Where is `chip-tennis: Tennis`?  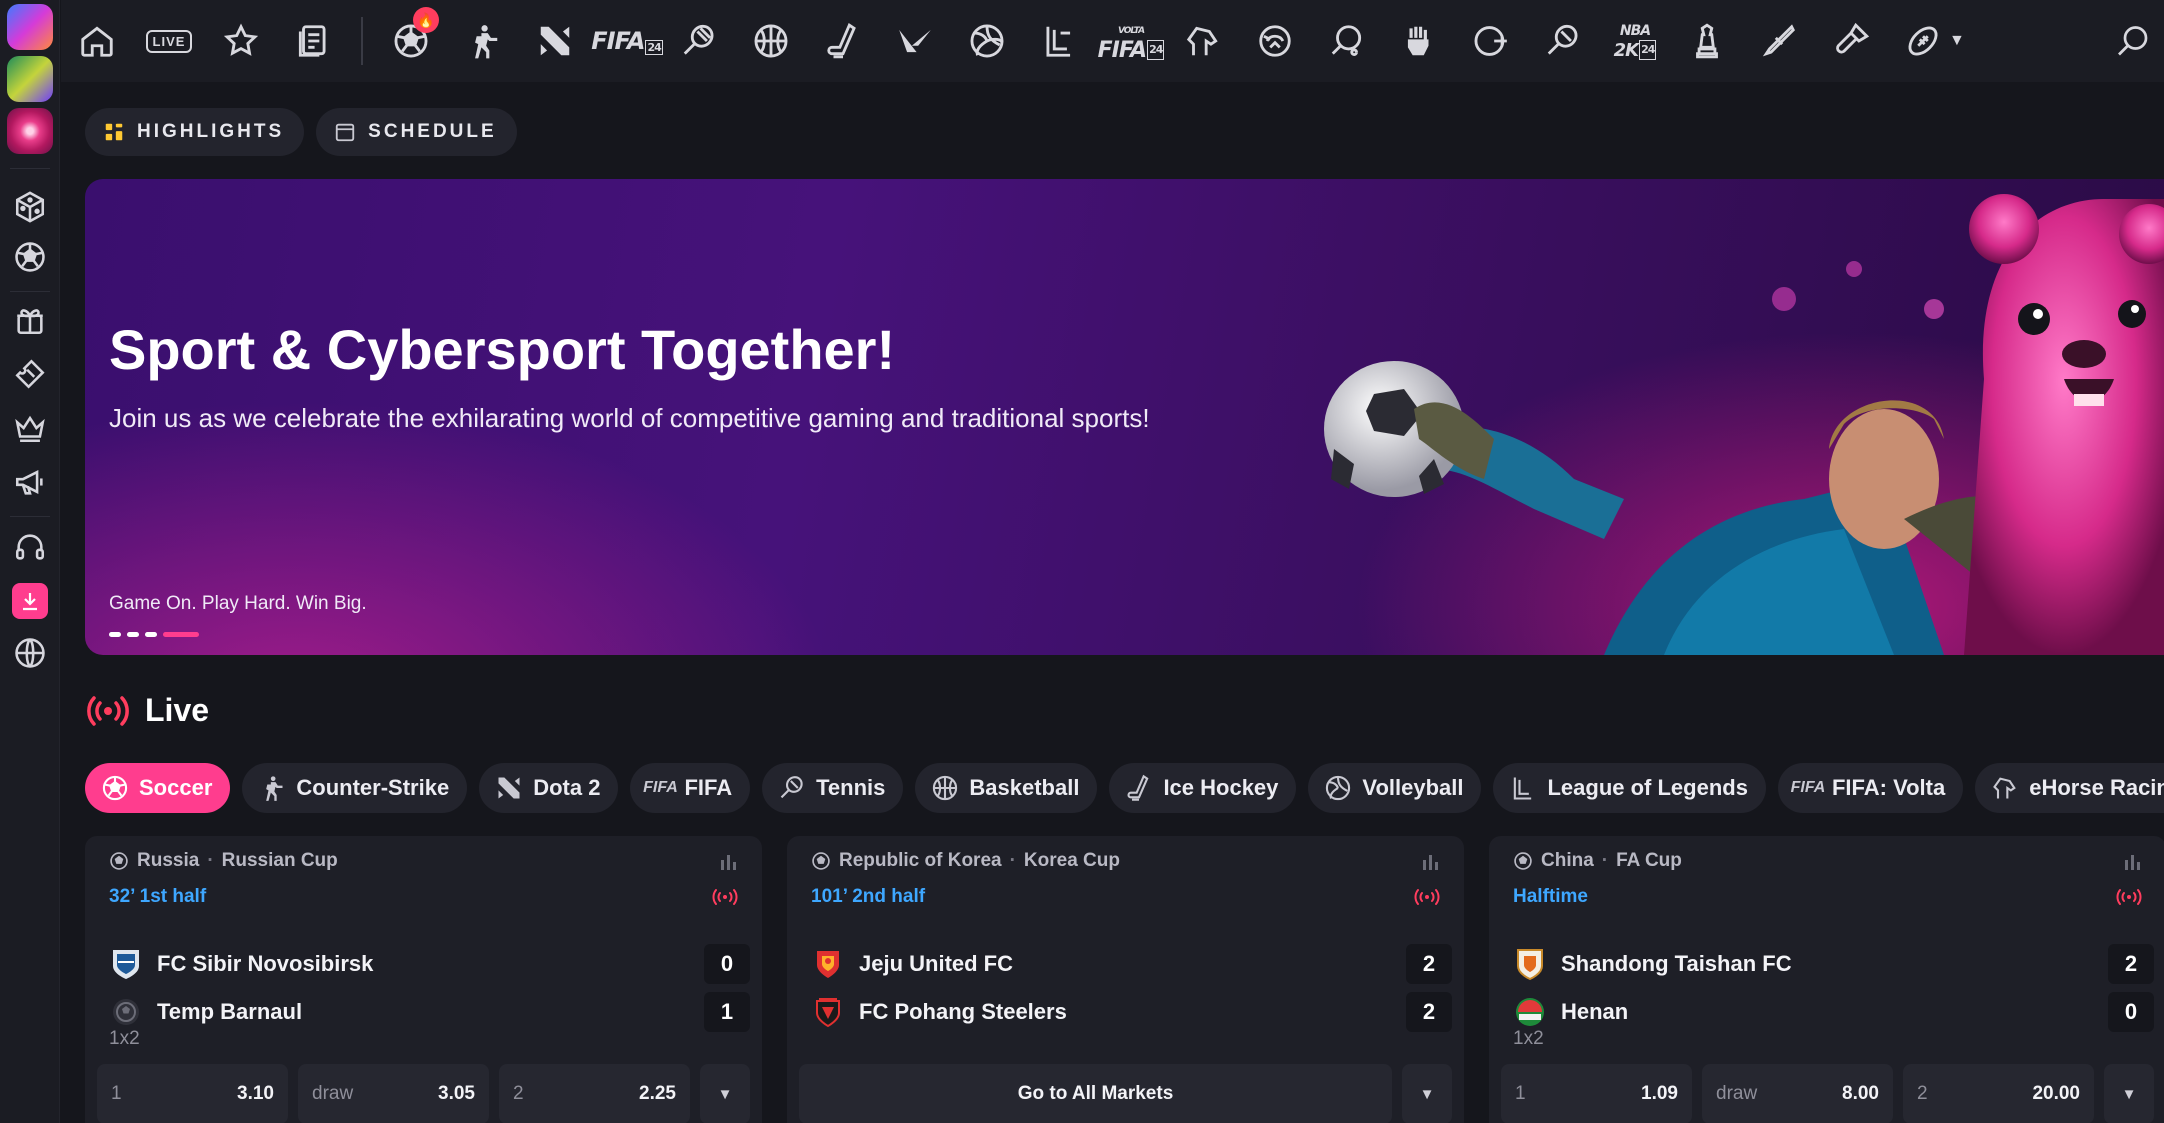 chip-tennis: Tennis is located at coordinates (833, 788).